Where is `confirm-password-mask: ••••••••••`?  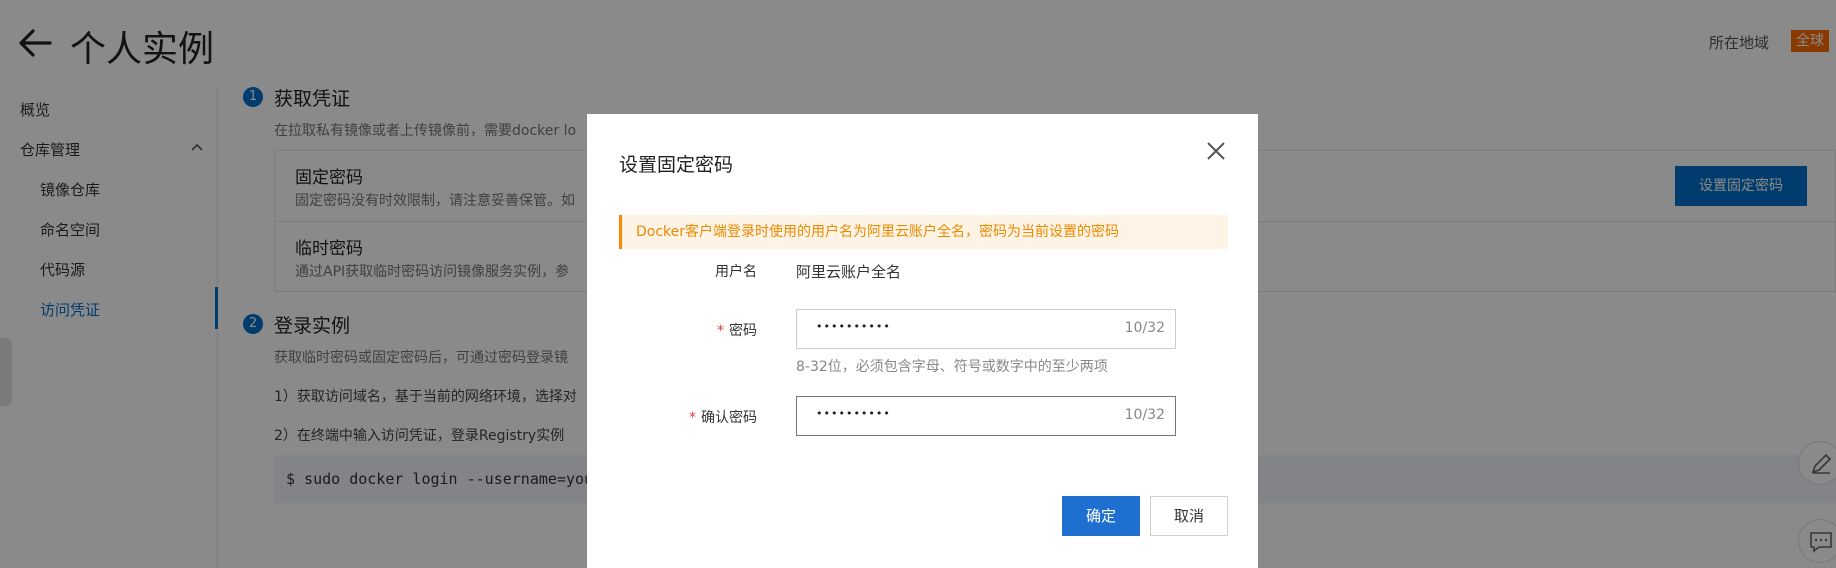 confirm-password-mask: •••••••••• is located at coordinates (853, 413).